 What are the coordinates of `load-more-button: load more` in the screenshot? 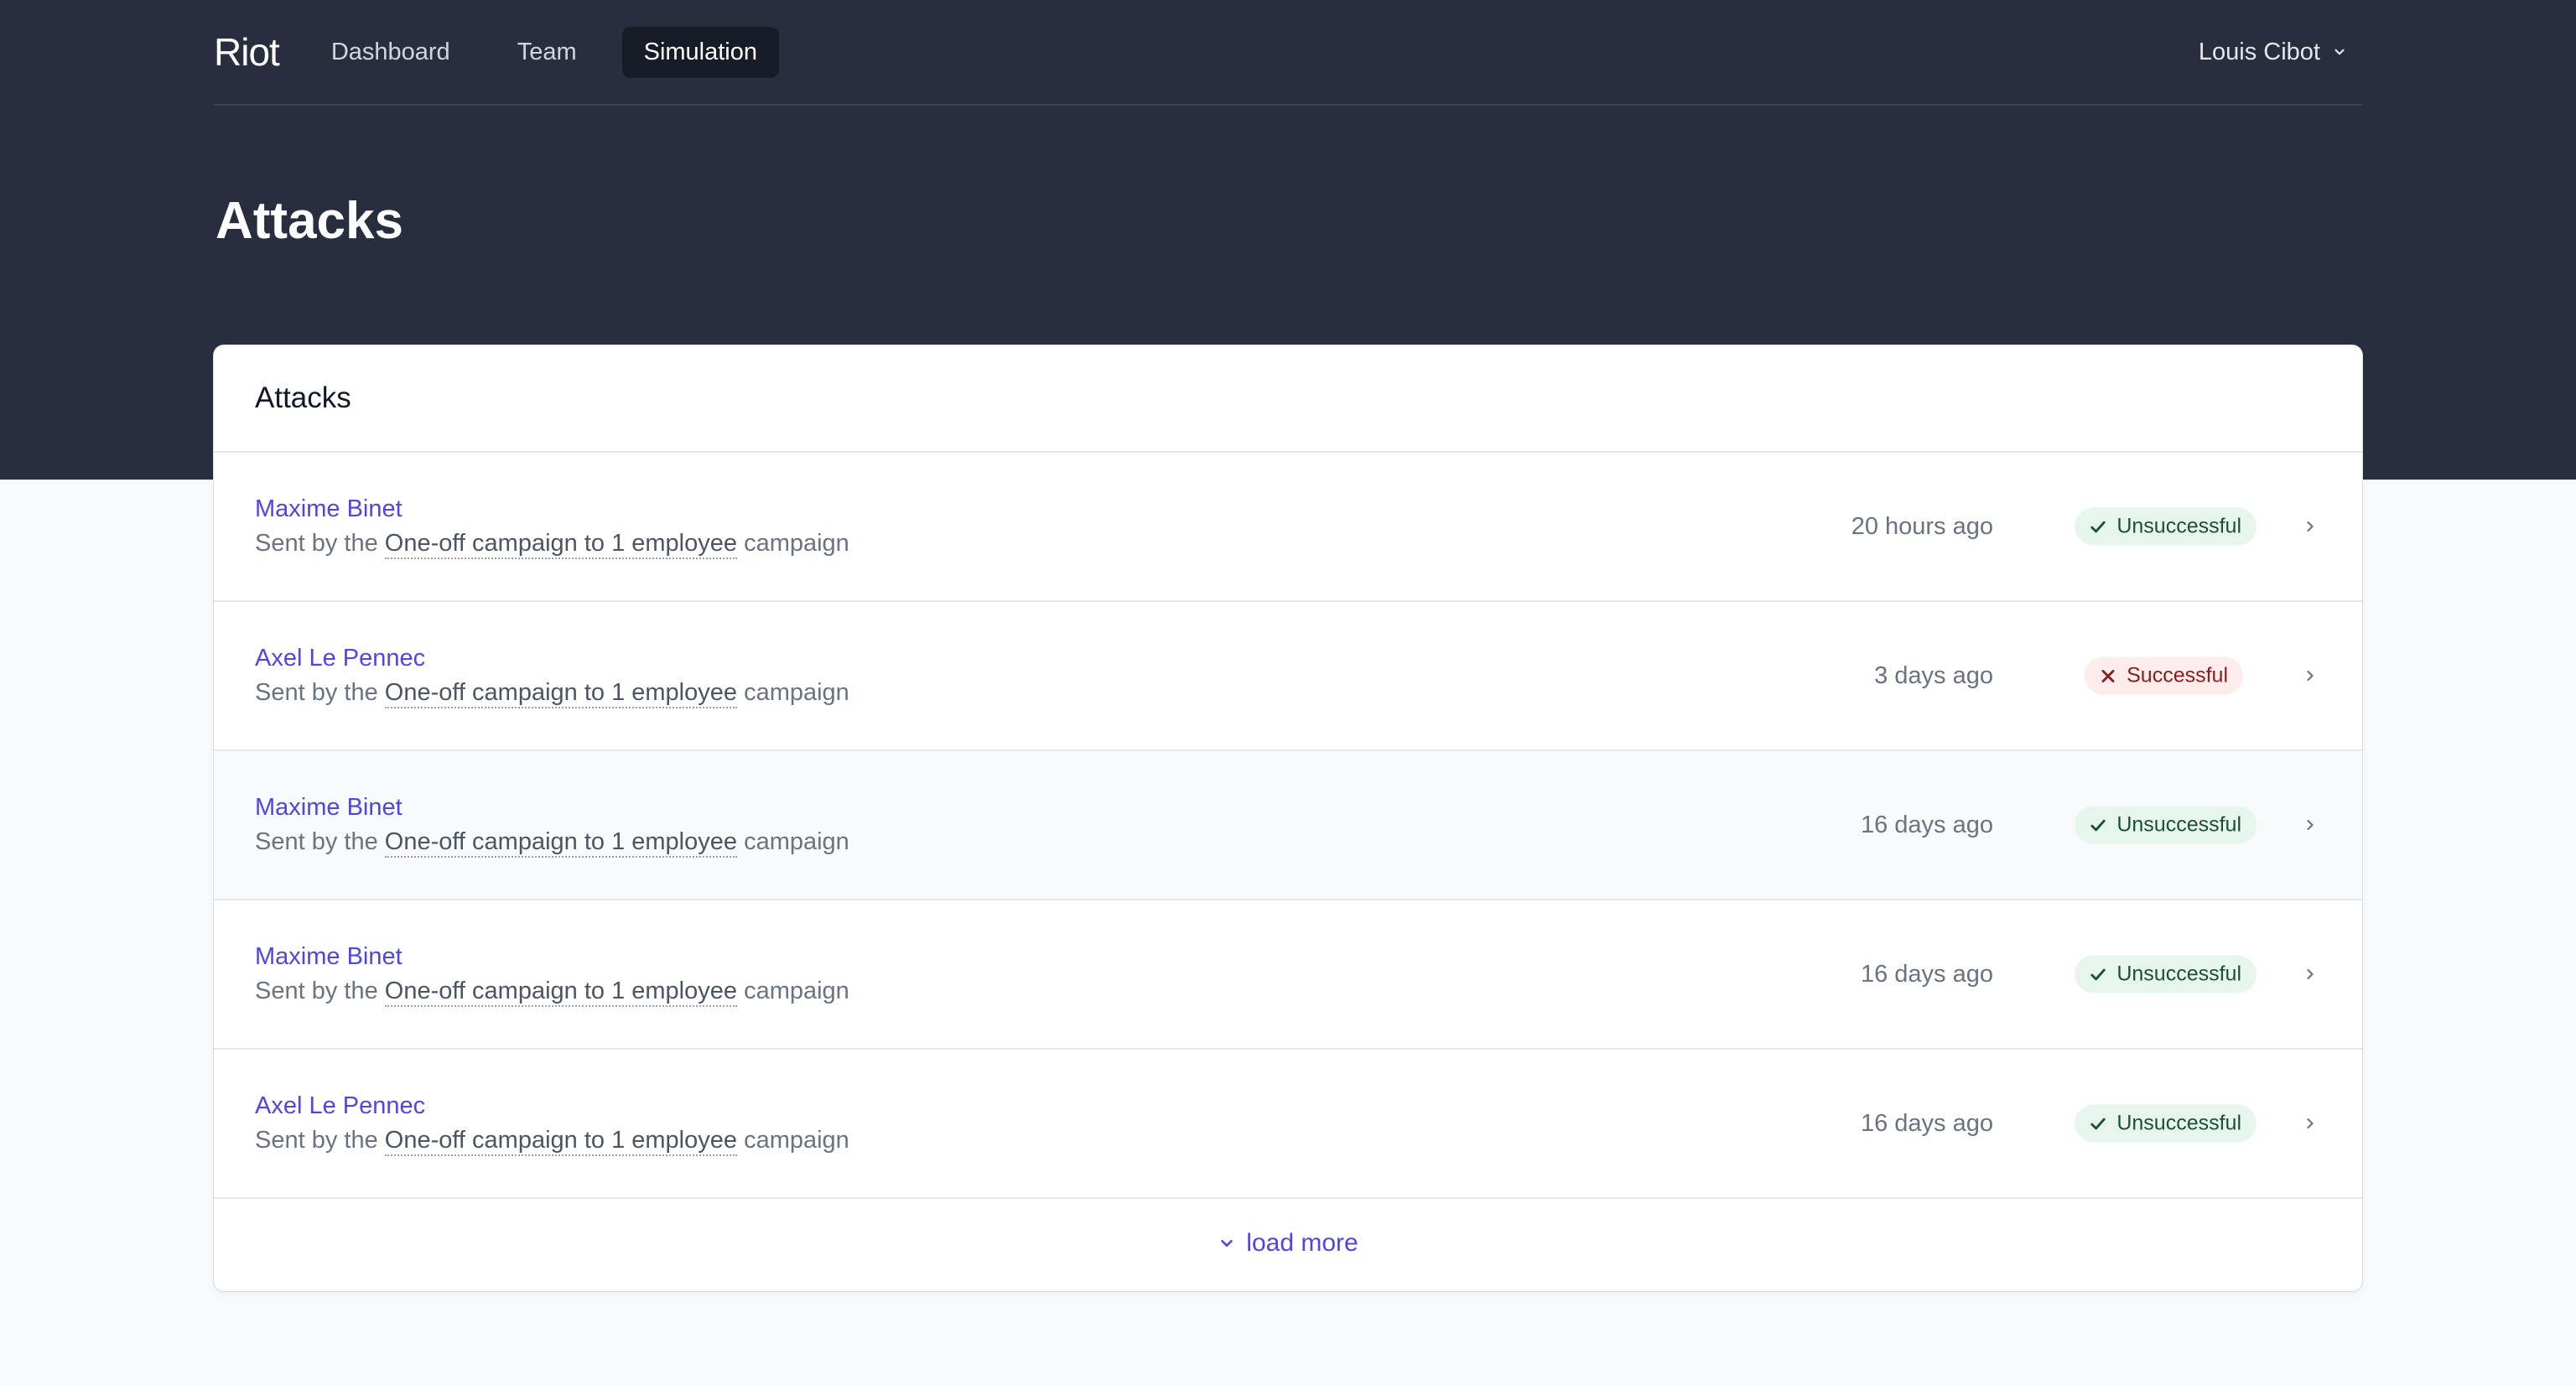 It's located at (1288, 1243).